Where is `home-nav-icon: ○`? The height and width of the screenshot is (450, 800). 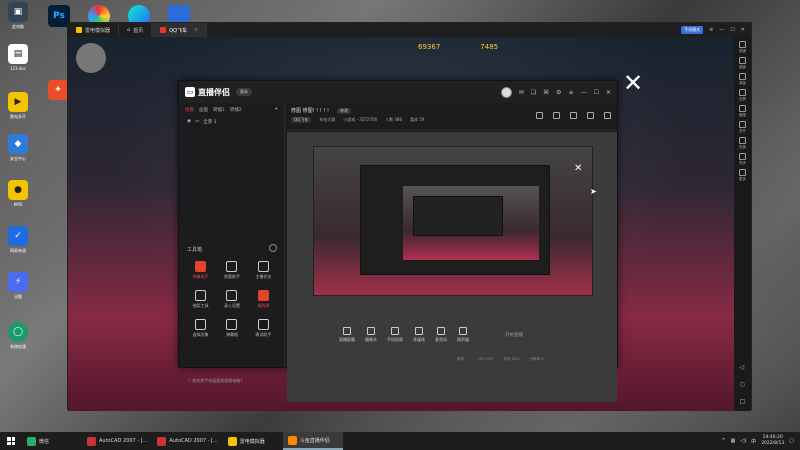
home-nav-icon: ○ is located at coordinates (743, 384).